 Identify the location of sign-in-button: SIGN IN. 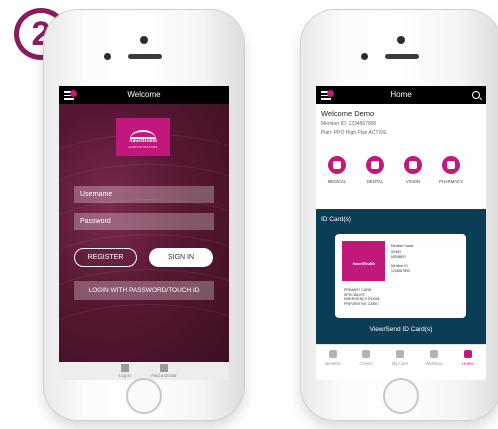
(181, 257).